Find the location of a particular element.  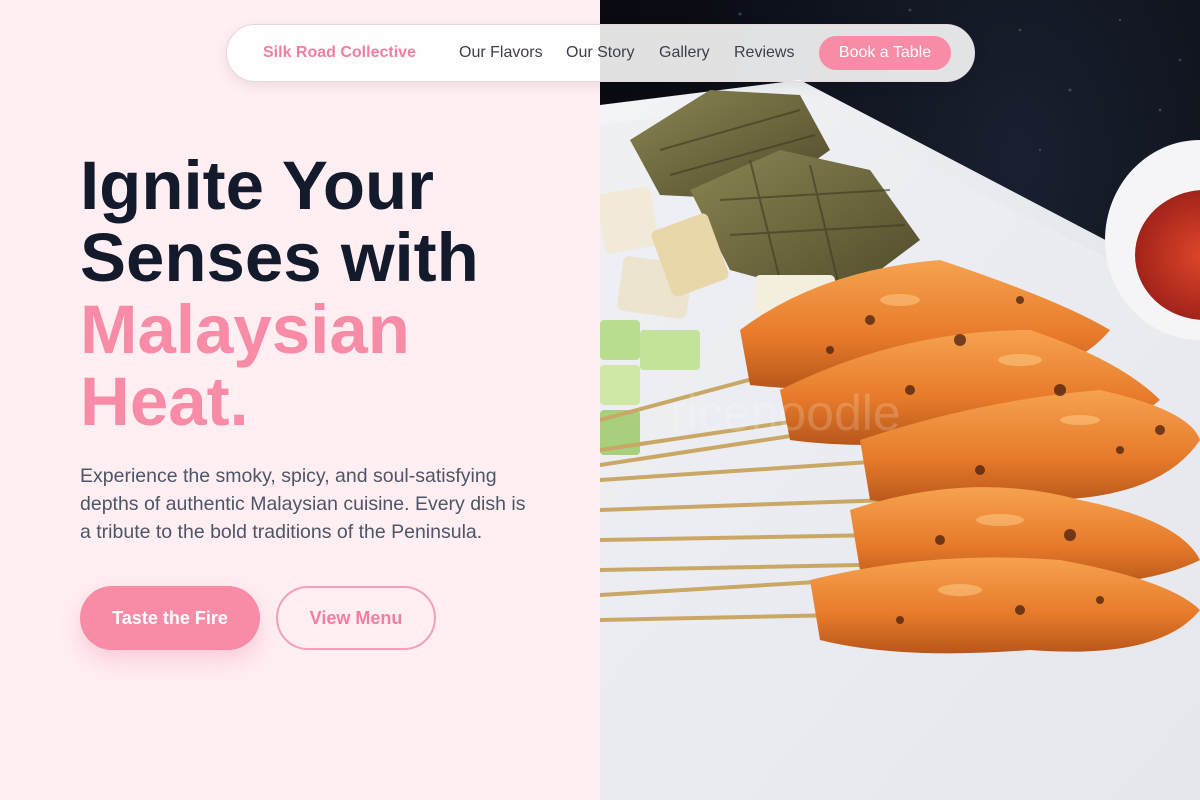

nav-link-reviews: Reviews is located at coordinates (764, 53).